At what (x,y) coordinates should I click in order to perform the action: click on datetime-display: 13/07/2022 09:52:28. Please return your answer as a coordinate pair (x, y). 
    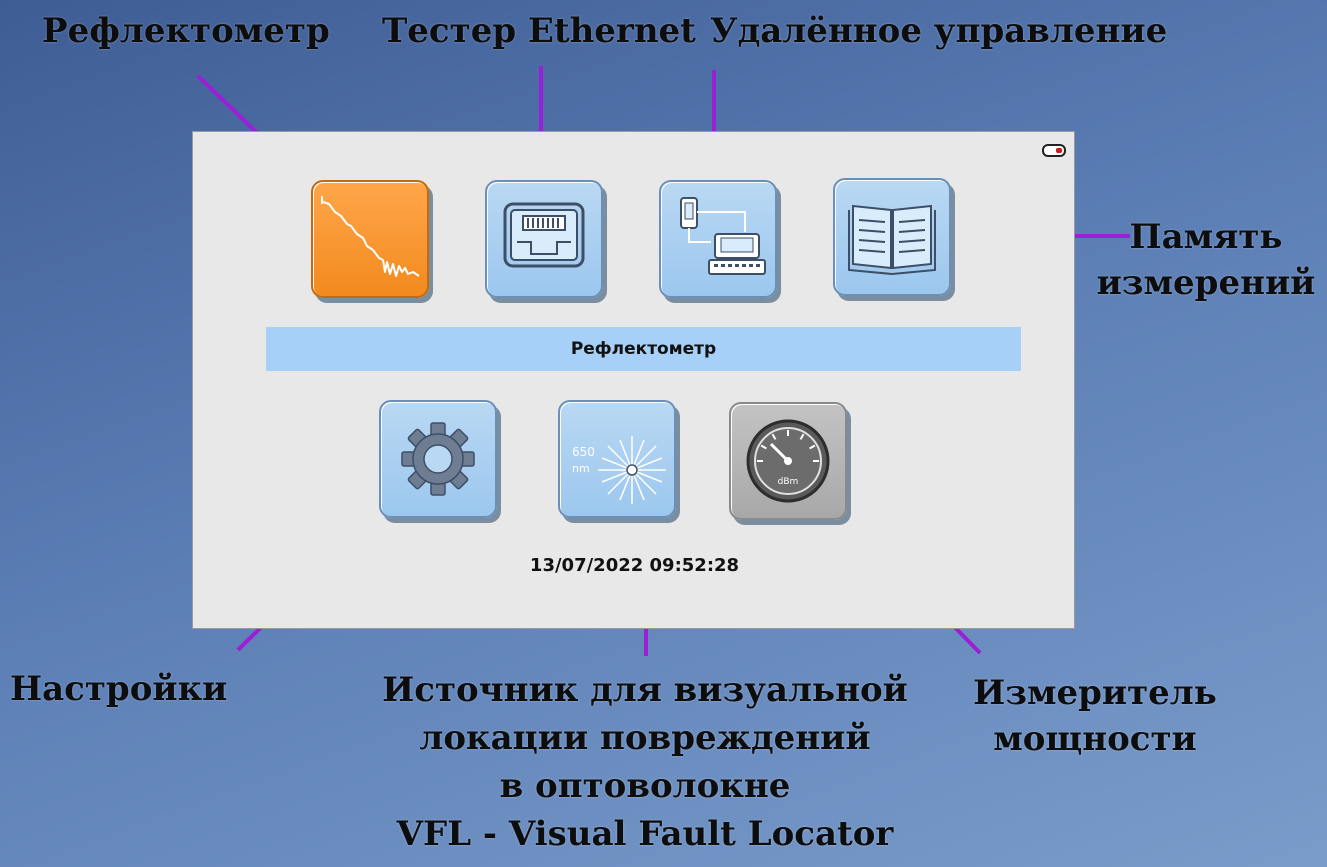
    Looking at the image, I should click on (634, 565).